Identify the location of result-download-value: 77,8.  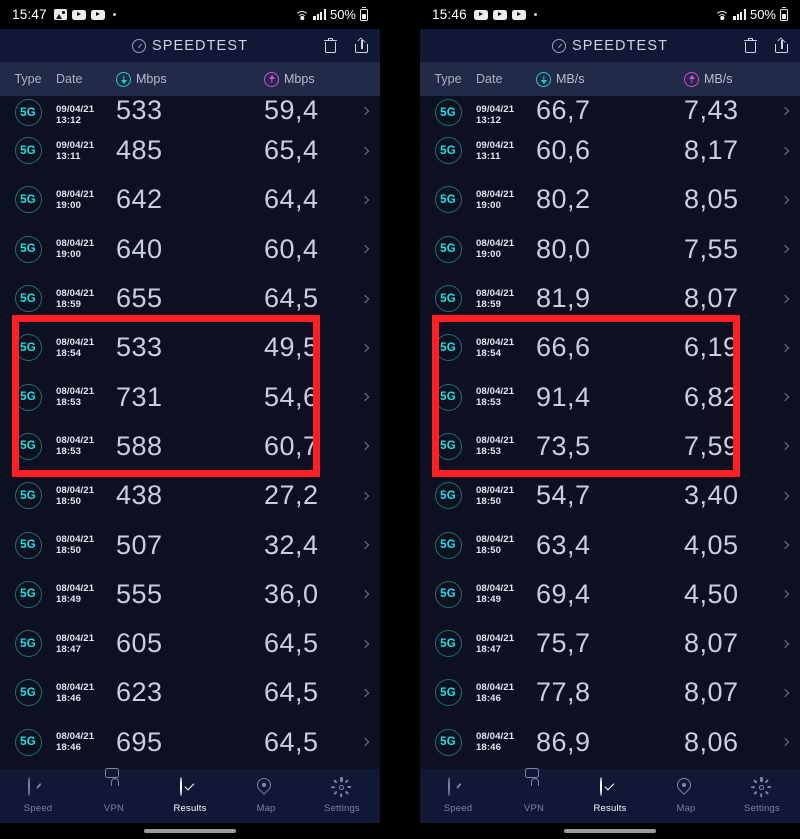
(563, 692).